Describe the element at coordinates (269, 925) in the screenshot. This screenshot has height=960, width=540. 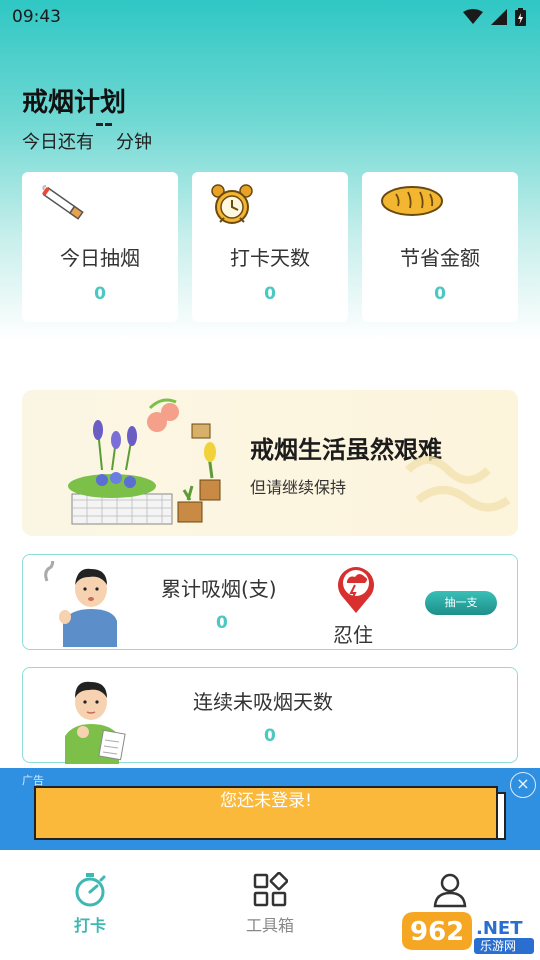
I see `nav-label: 工具箱` at that location.